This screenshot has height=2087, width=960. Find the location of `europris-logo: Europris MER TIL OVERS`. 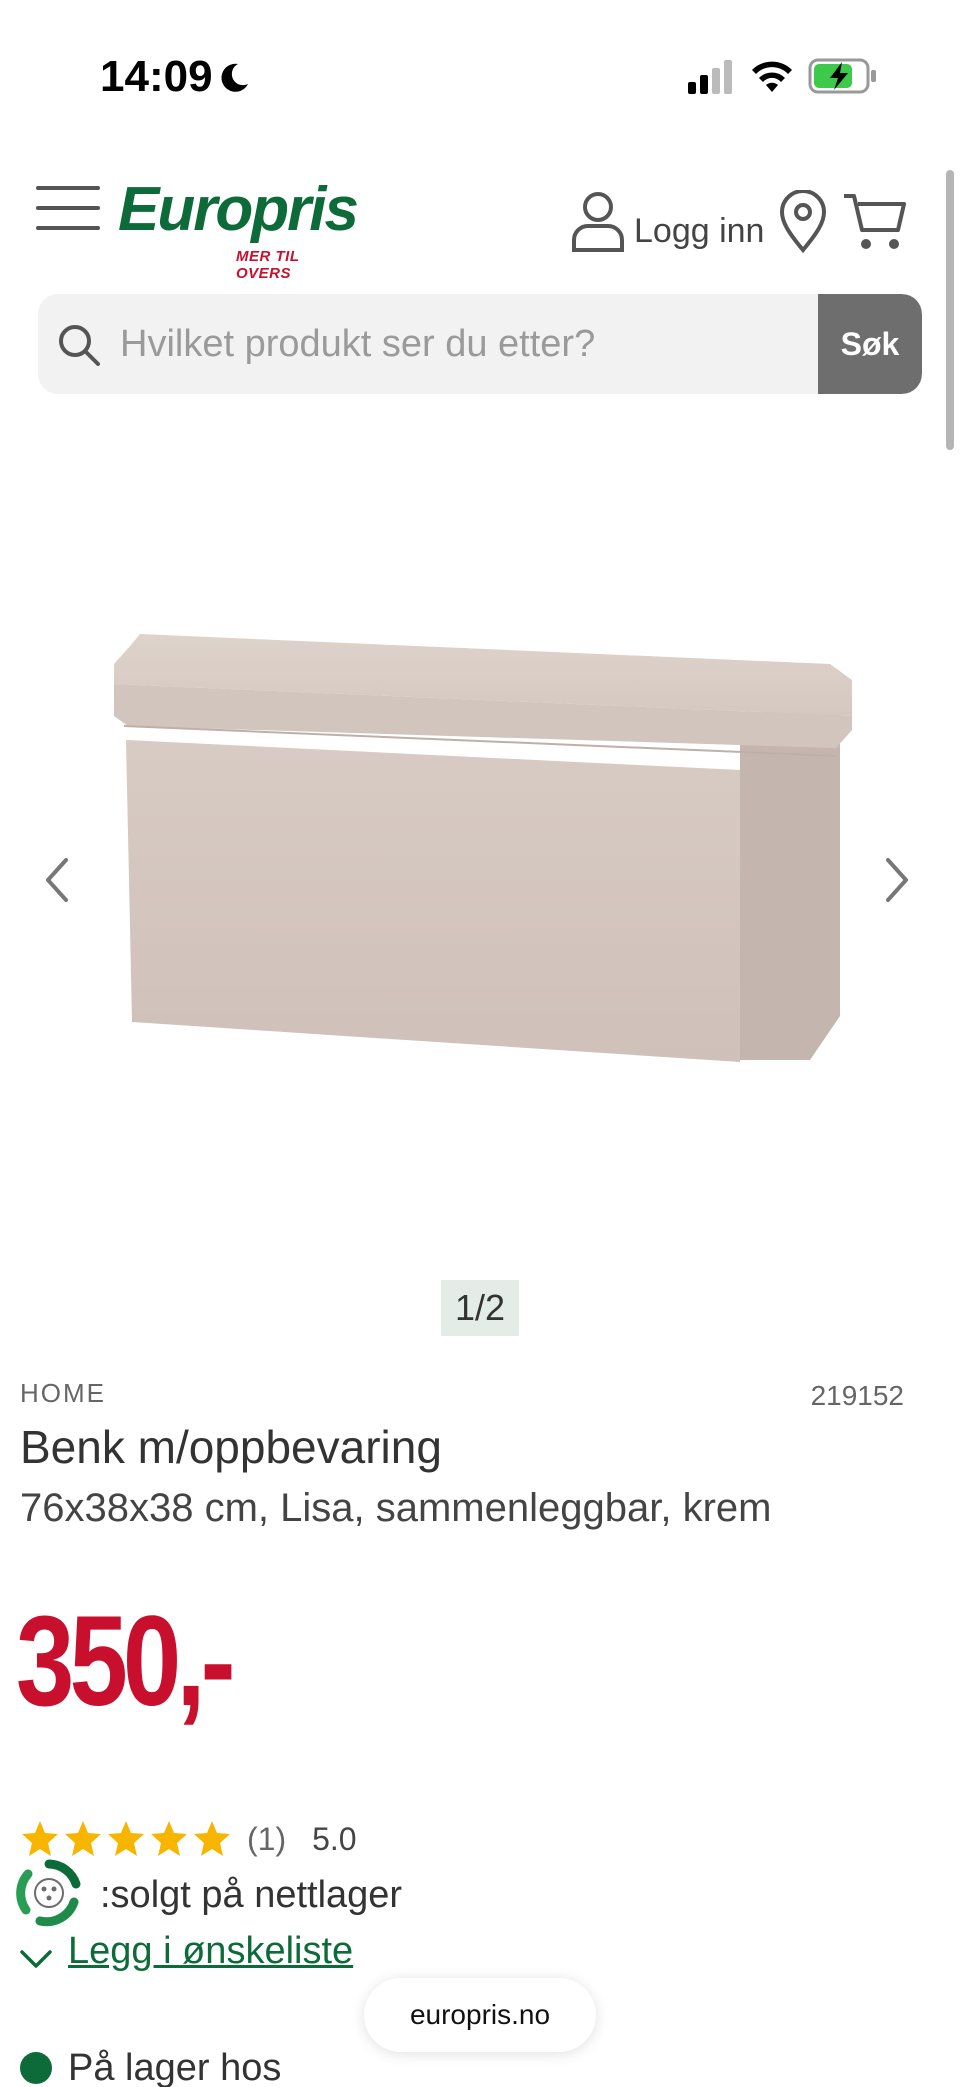

europris-logo: Europris MER TIL OVERS is located at coordinates (238, 228).